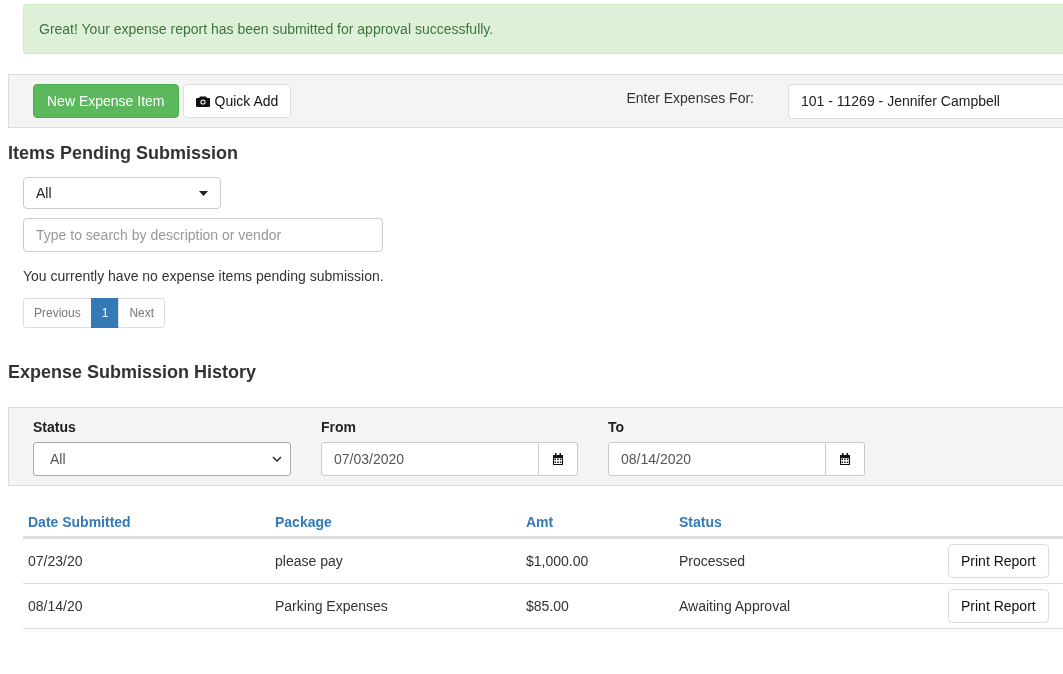 Image resolution: width=1063 pixels, height=674 pixels. I want to click on camera-icon, so click(202, 101).